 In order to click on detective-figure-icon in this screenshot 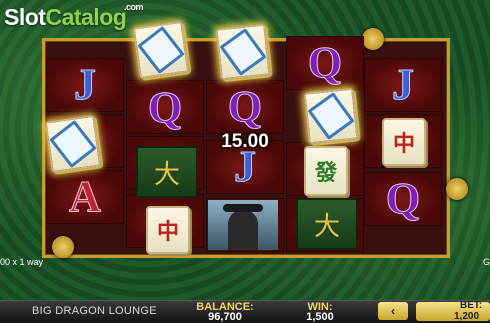, I will do `click(243, 227)`.